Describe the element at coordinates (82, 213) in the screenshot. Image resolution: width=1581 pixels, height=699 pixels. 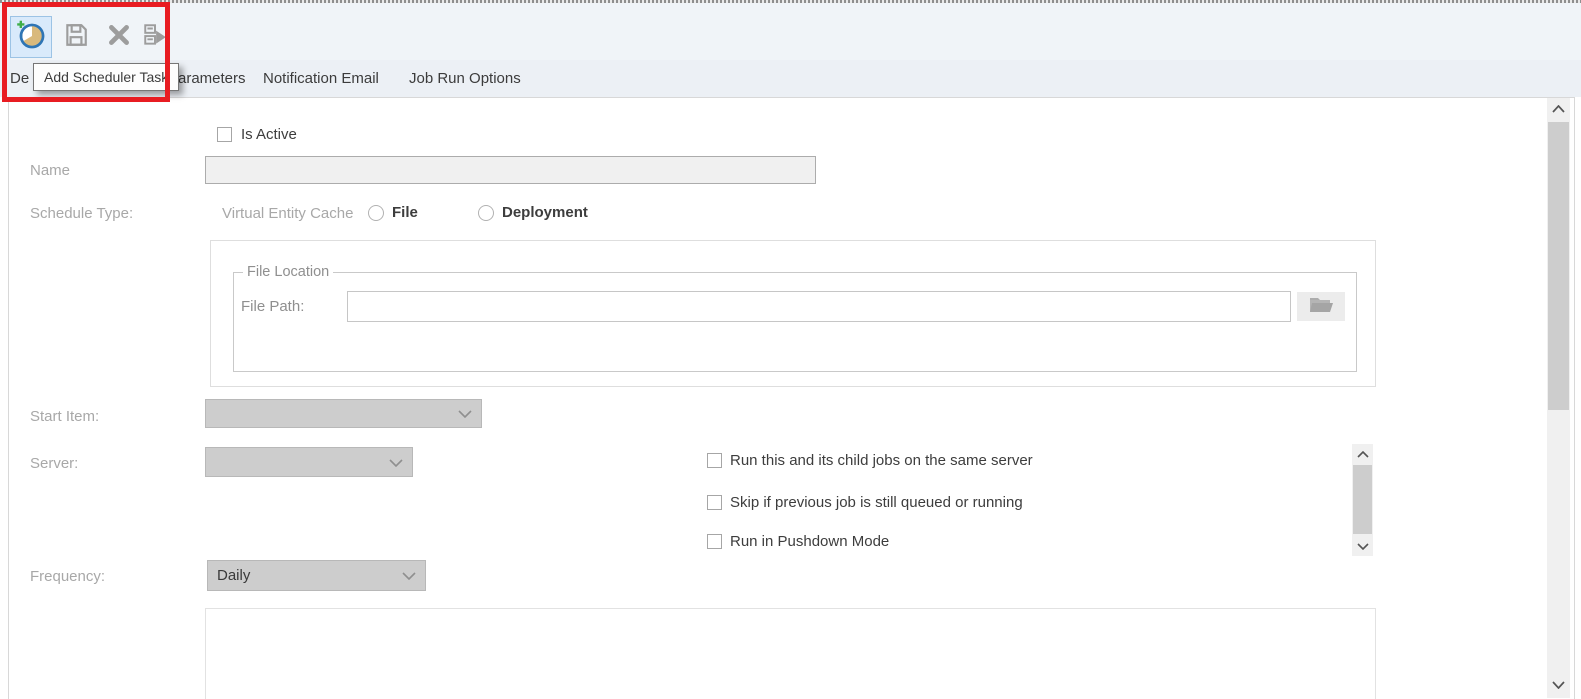
I see `schedule-type-label: Schedule Type:` at that location.